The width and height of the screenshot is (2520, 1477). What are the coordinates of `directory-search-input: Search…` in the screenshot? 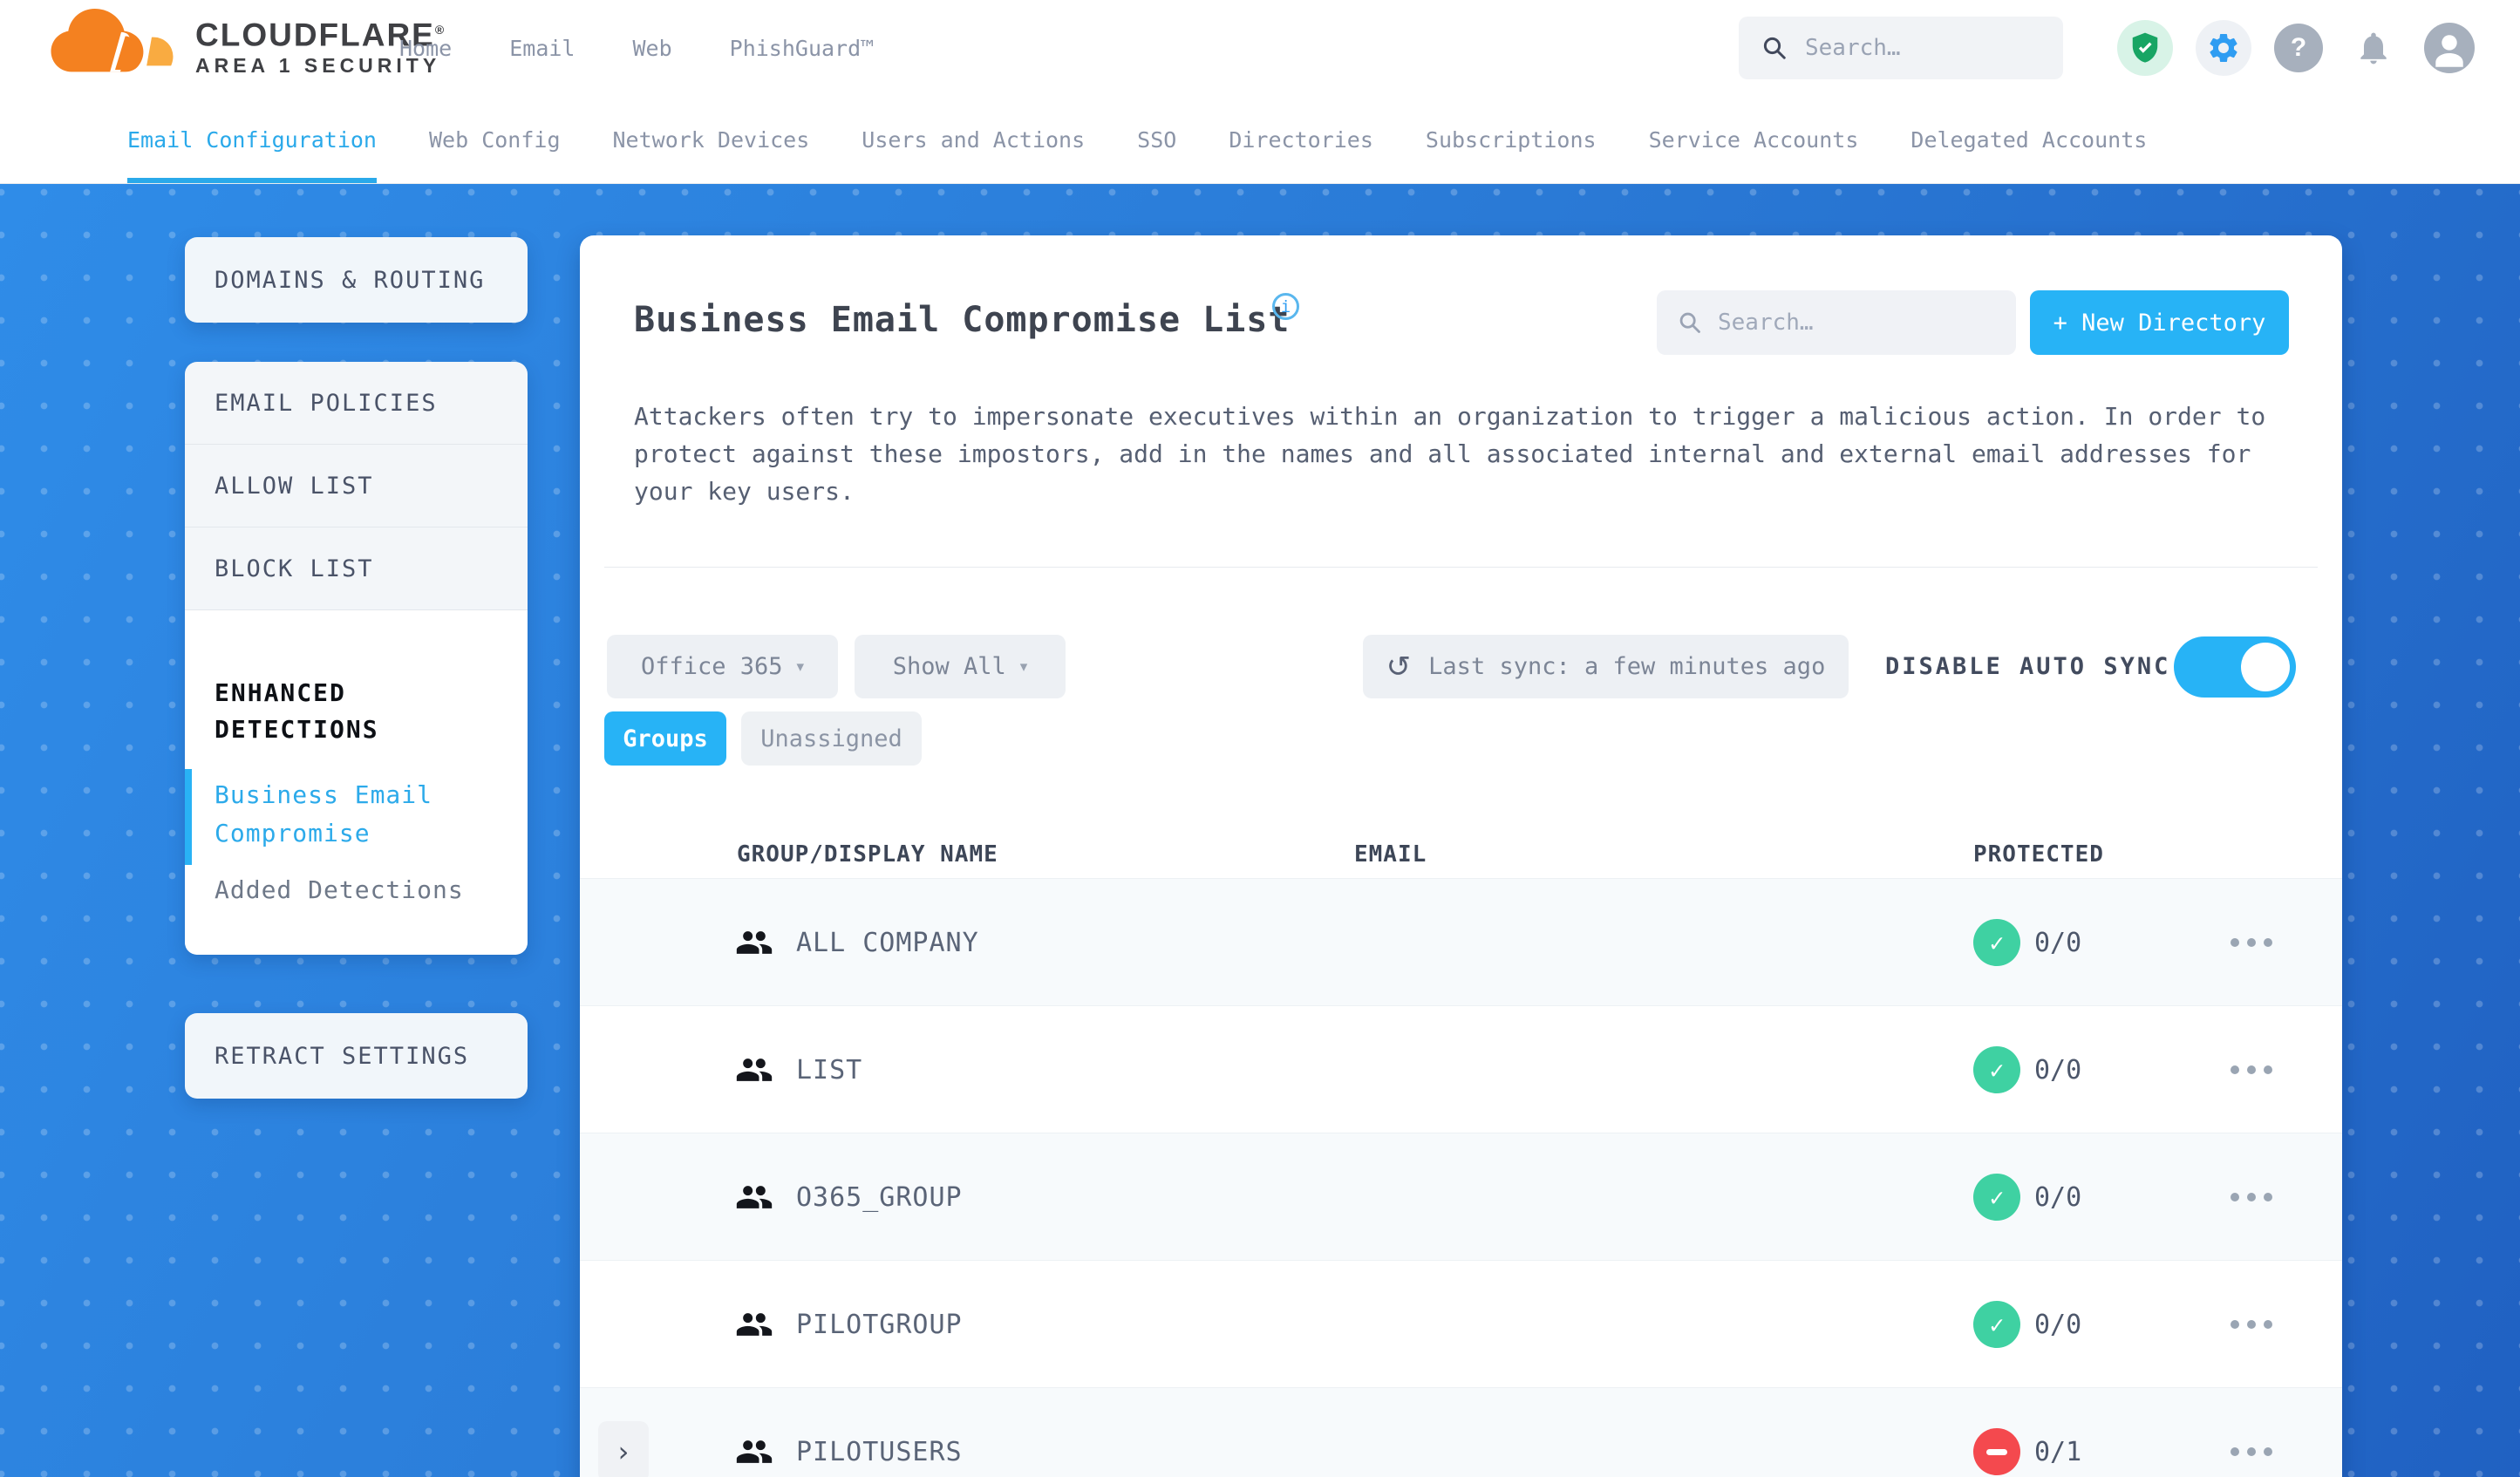 It's located at (1836, 323).